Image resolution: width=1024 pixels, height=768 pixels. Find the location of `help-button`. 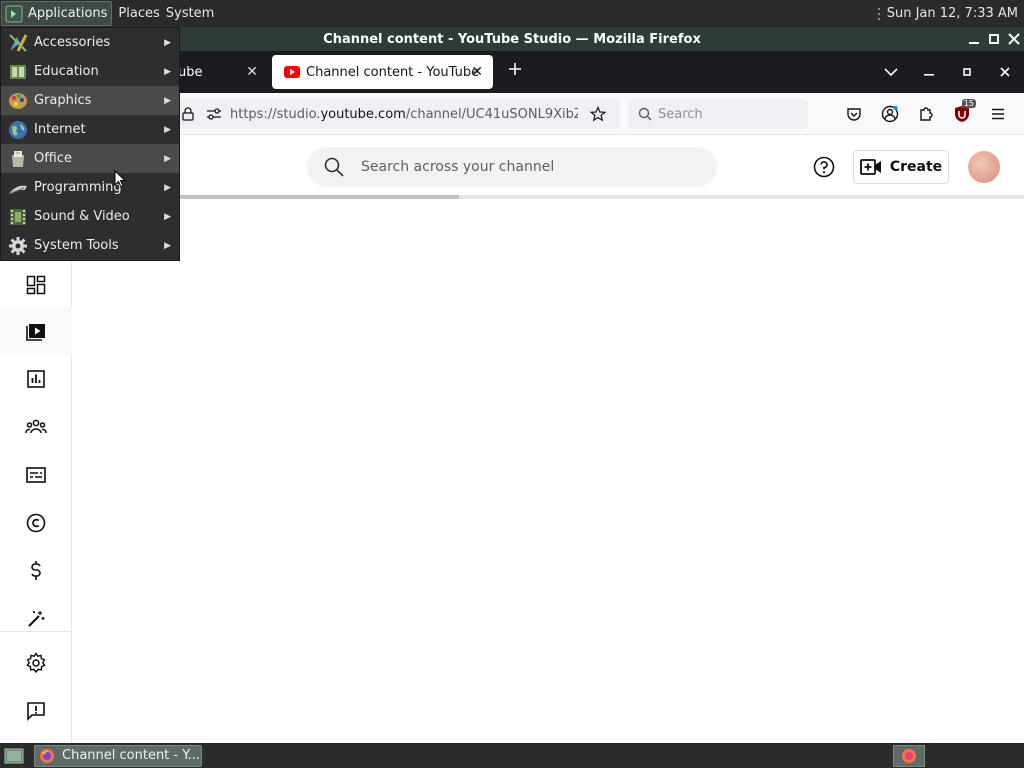

help-button is located at coordinates (824, 169).